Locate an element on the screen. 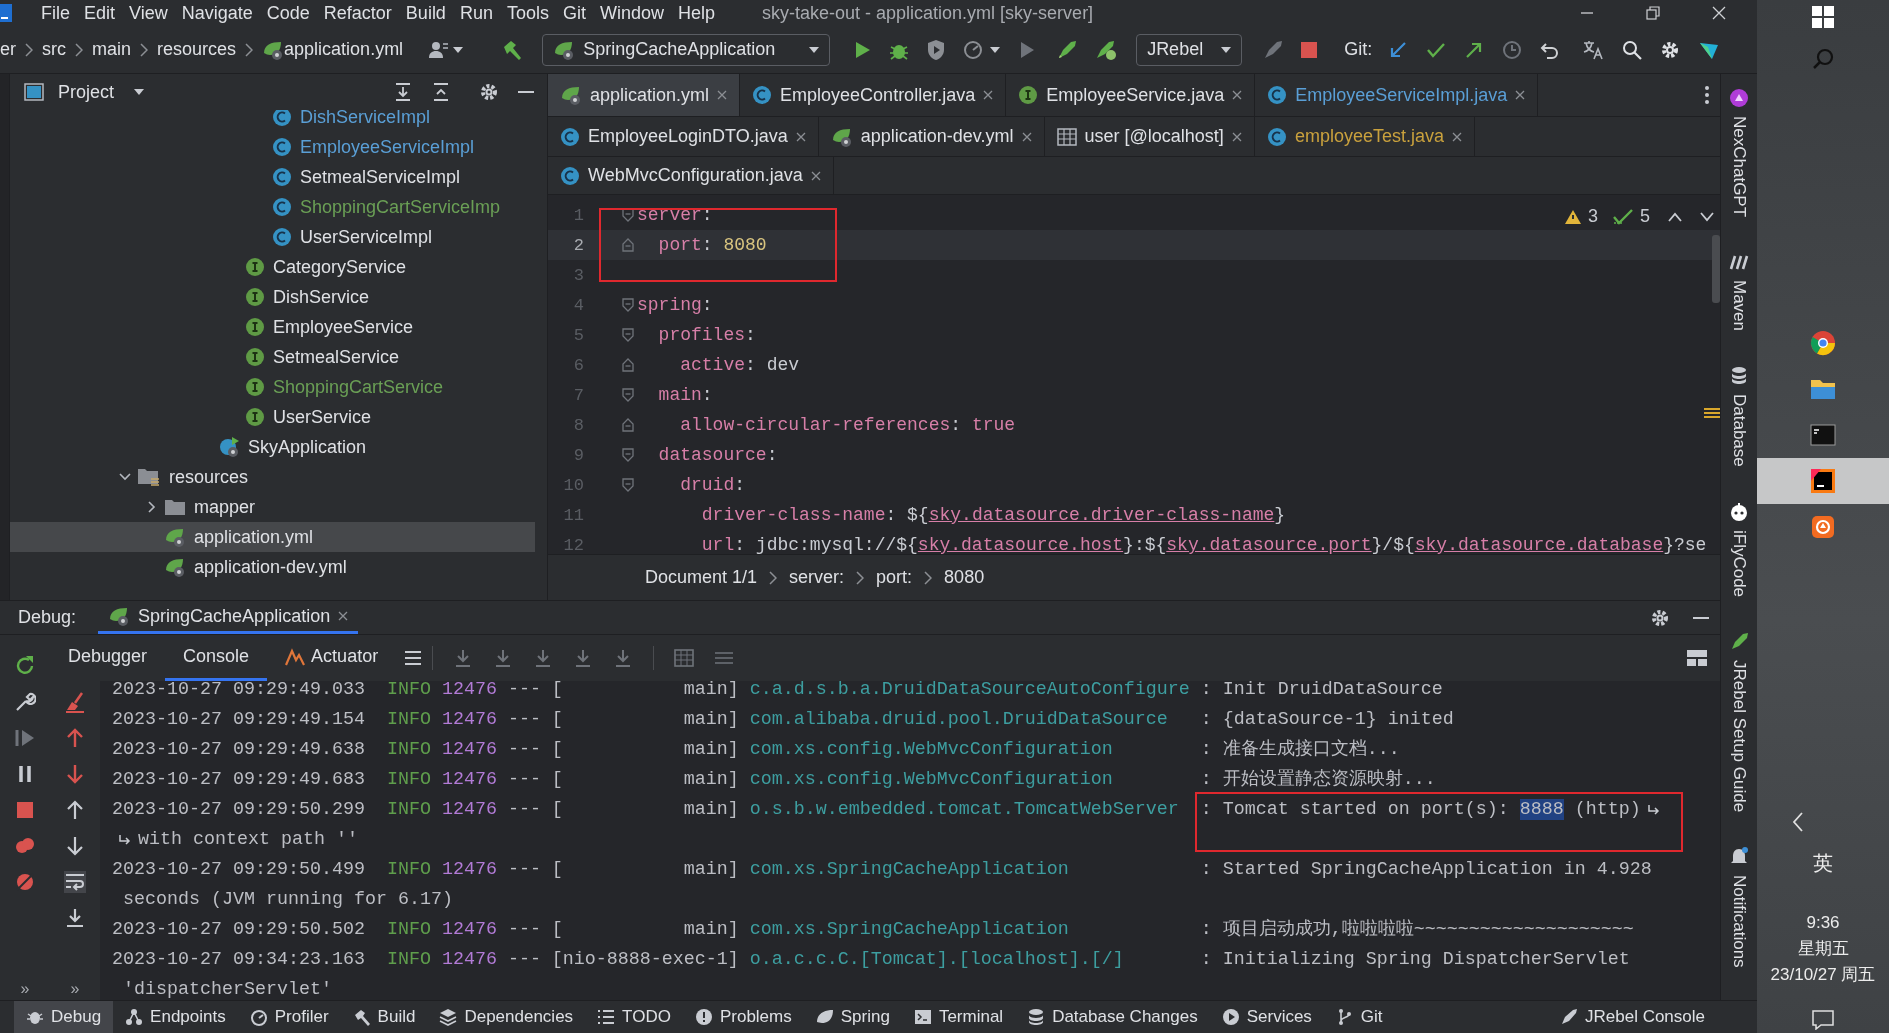 The width and height of the screenshot is (1889, 1033). chevron-left-icon is located at coordinates (1798, 822).